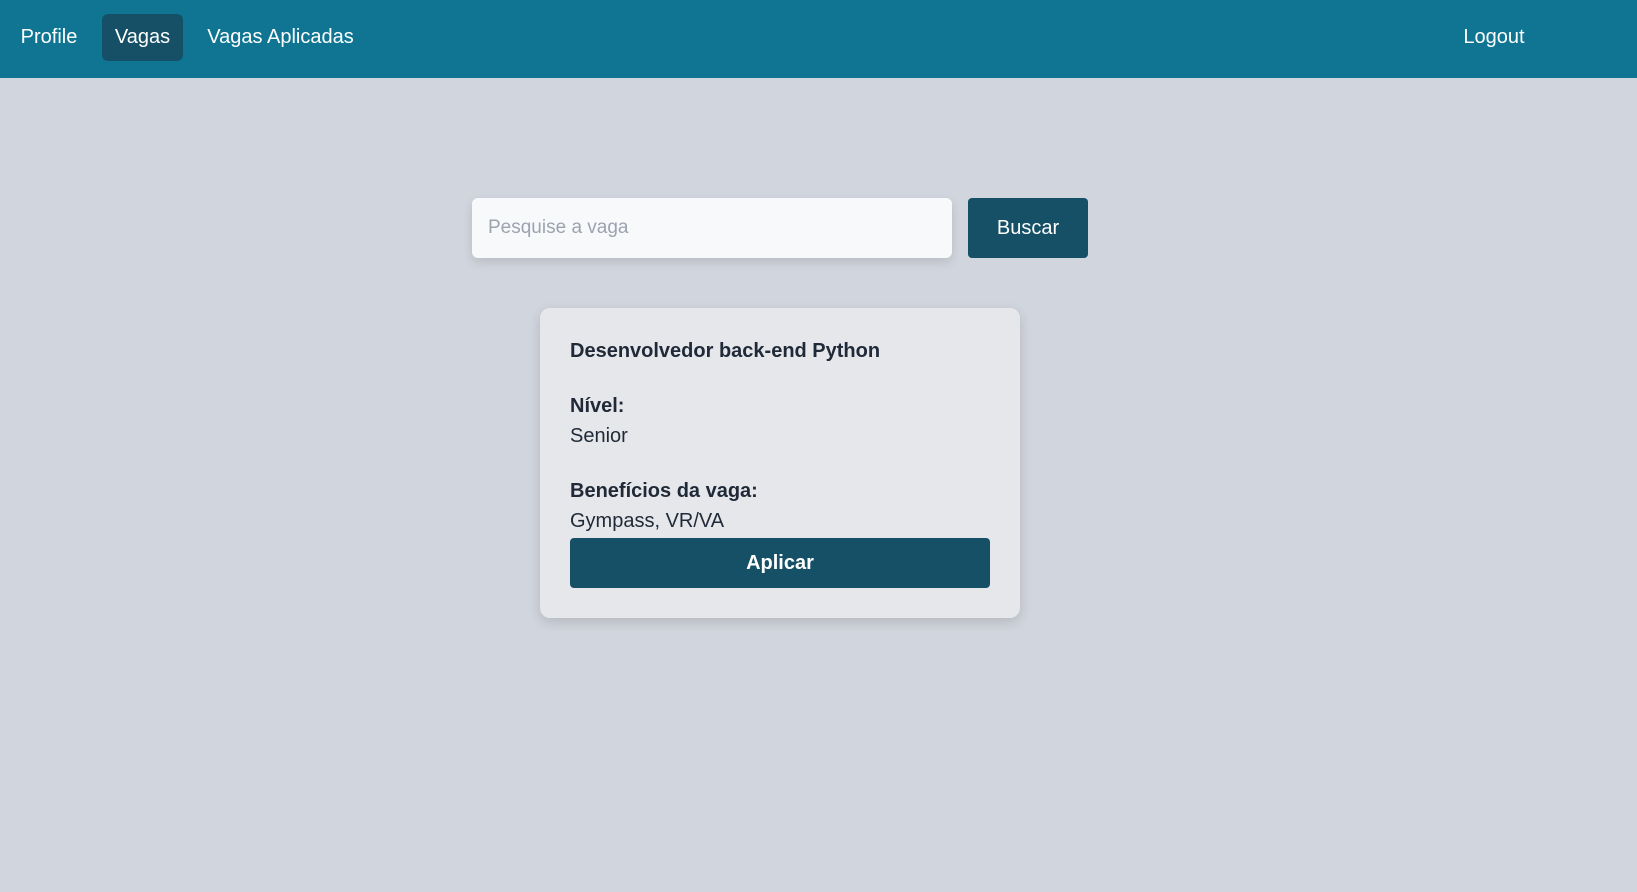 Image resolution: width=1637 pixels, height=892 pixels. What do you see at coordinates (142, 37) in the screenshot?
I see `nav-item-vagas: Vagas` at bounding box center [142, 37].